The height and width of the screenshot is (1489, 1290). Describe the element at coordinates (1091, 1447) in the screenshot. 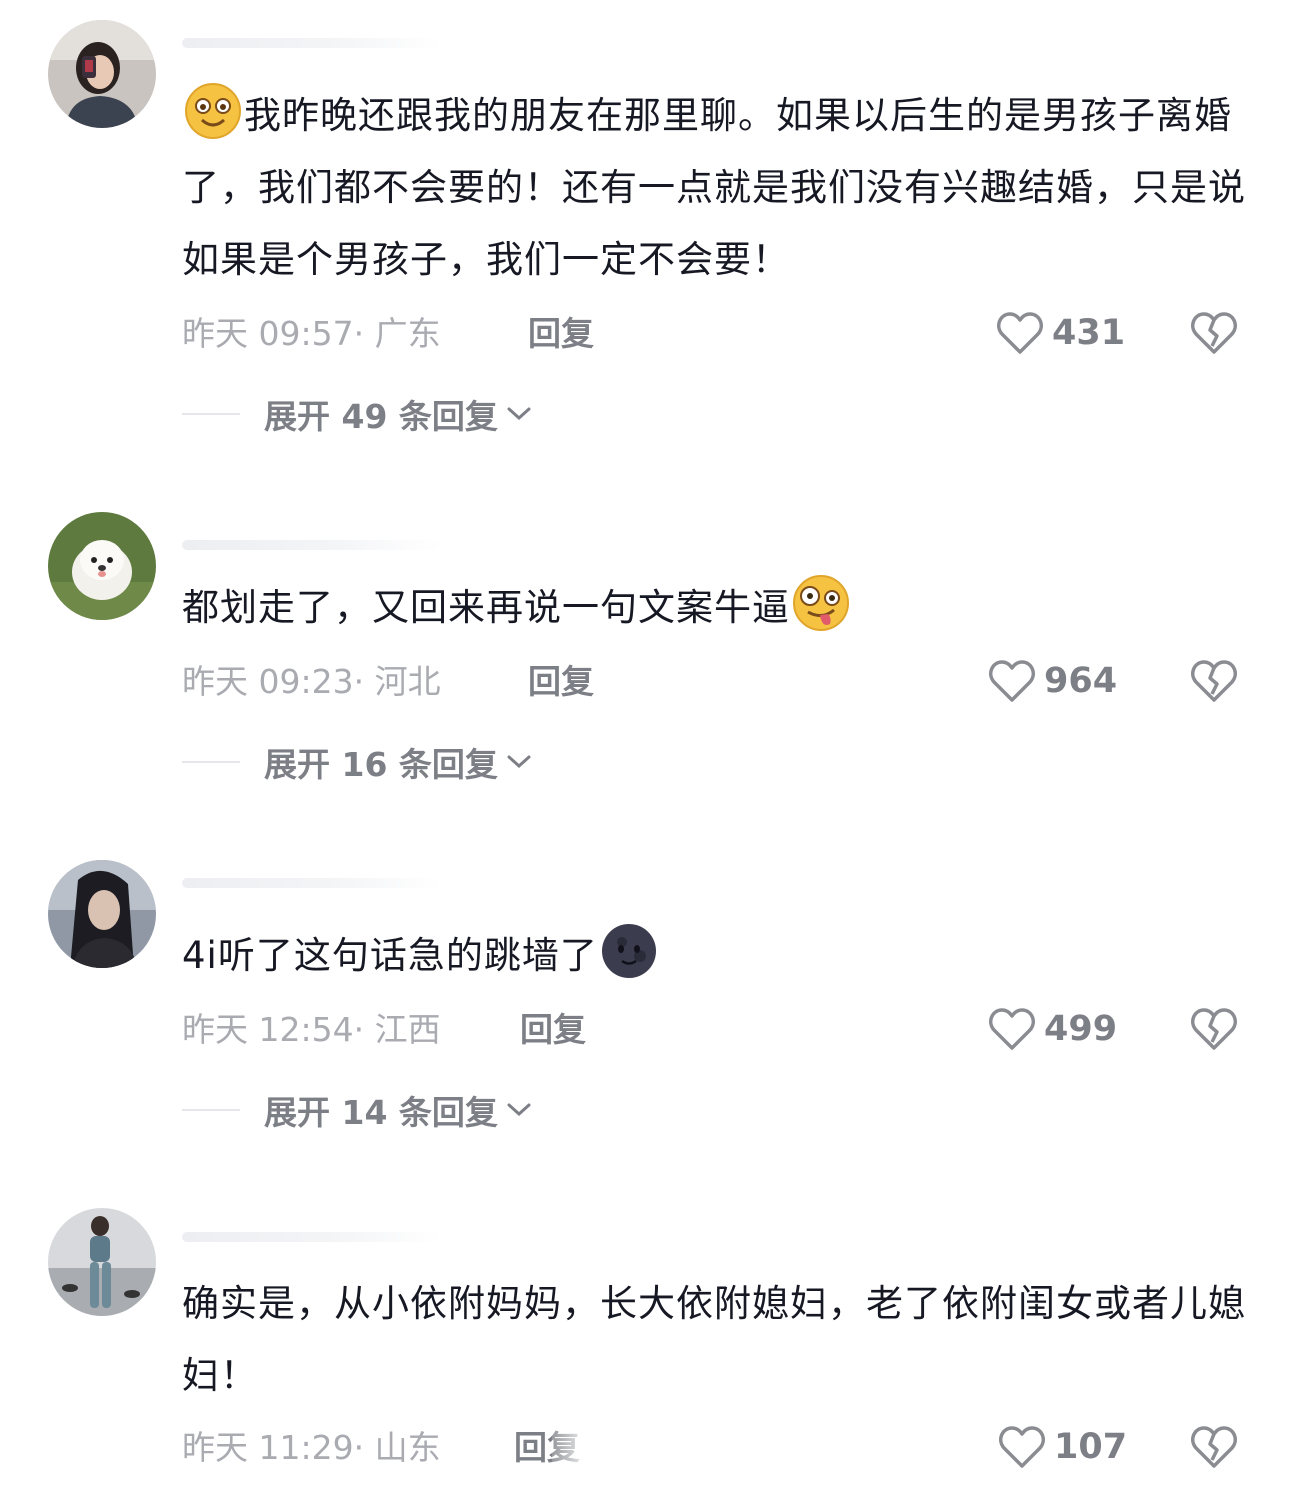

I see `like-count: 107` at that location.